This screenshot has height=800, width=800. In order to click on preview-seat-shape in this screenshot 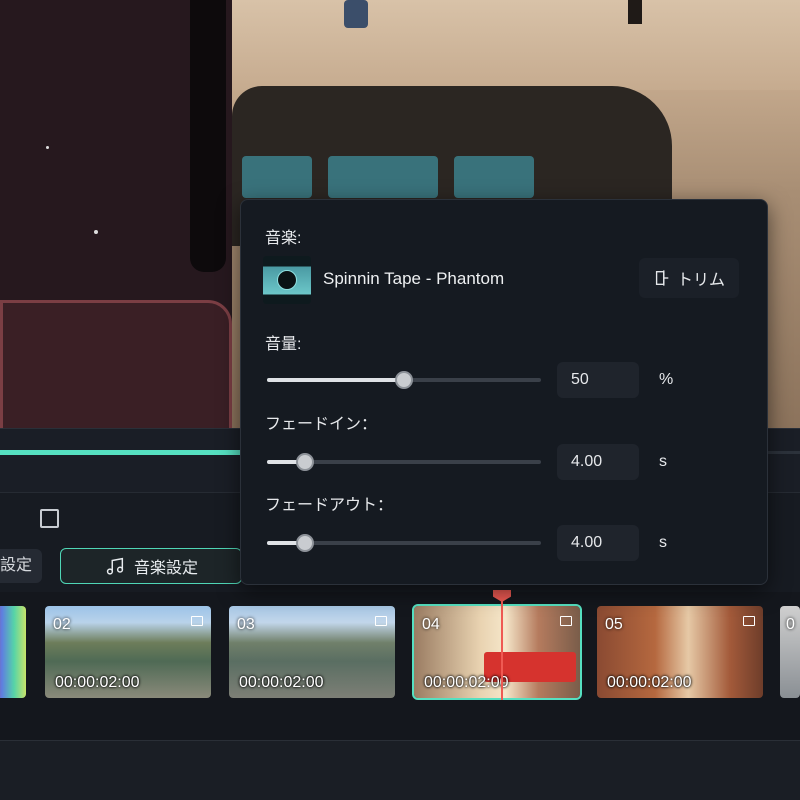, I will do `click(116, 364)`.